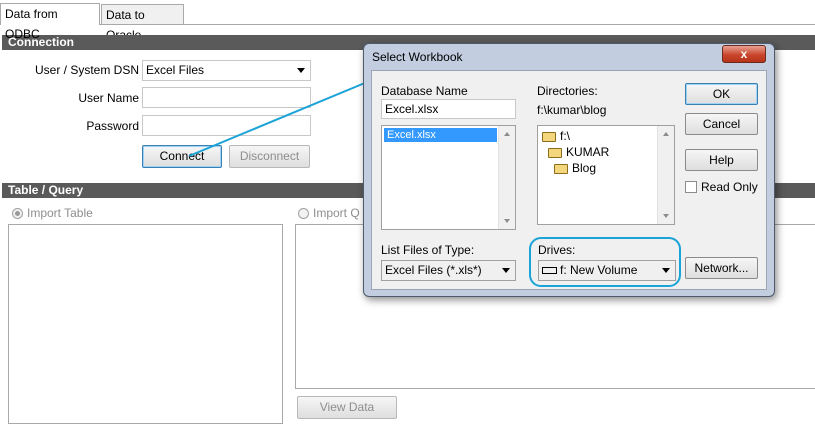 The width and height of the screenshot is (815, 428). Describe the element at coordinates (440, 135) in the screenshot. I see `file-item-selected: Excel.xlsx` at that location.